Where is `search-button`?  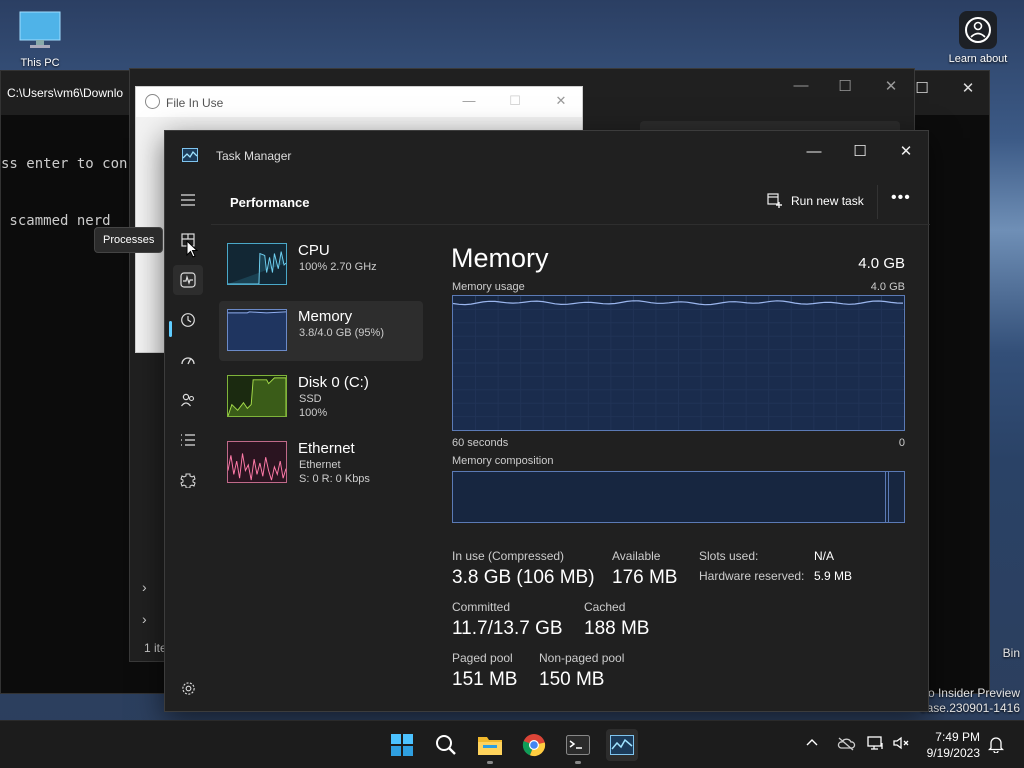
search-button is located at coordinates (446, 745).